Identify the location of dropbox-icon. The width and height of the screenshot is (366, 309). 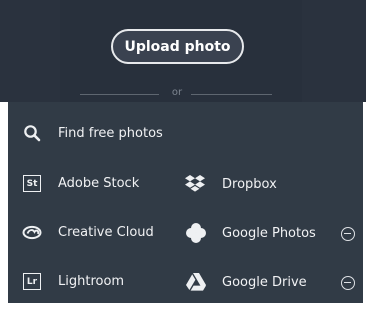
(195, 184).